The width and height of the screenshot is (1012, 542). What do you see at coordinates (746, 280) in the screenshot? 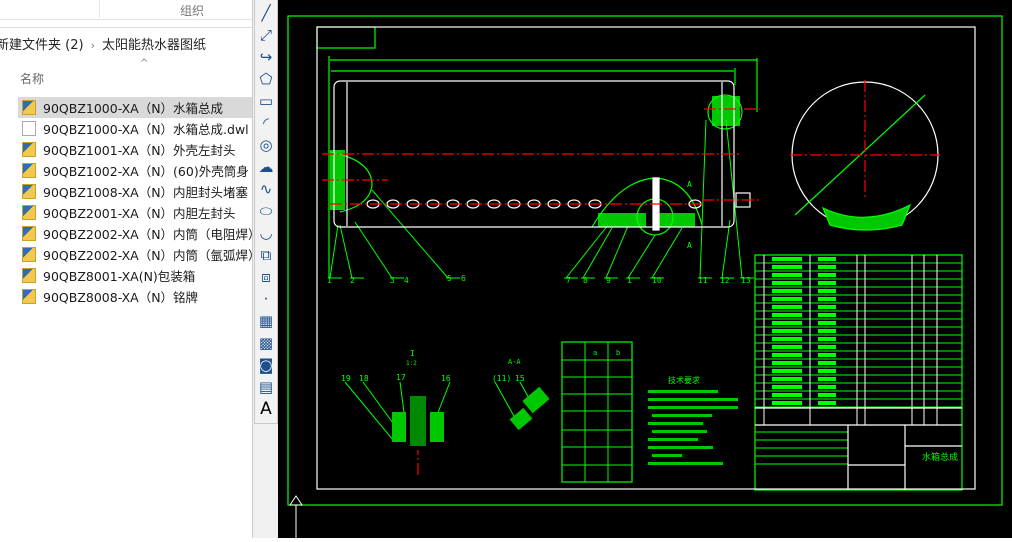
I see `part-label: 13` at bounding box center [746, 280].